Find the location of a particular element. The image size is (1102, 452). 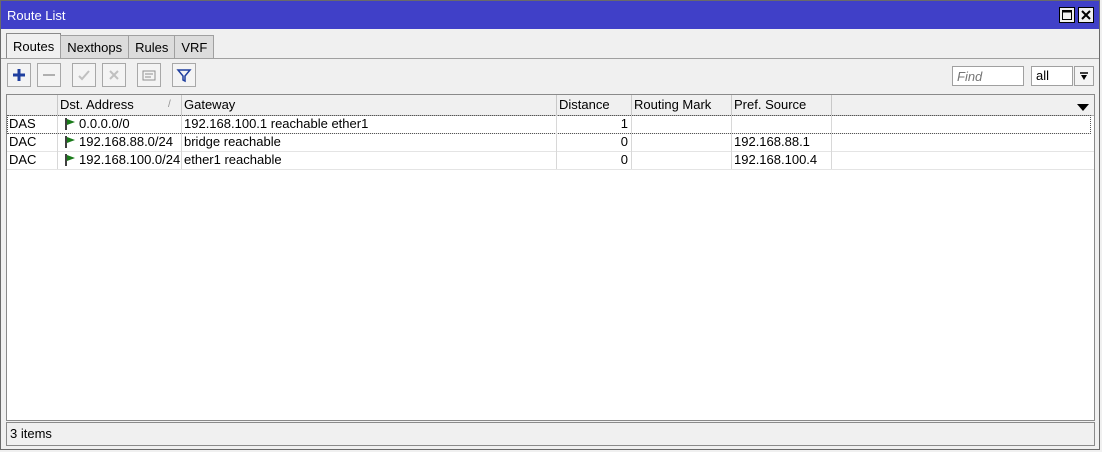

column-header-dst-address-label: Dst. Address is located at coordinates (97, 104).